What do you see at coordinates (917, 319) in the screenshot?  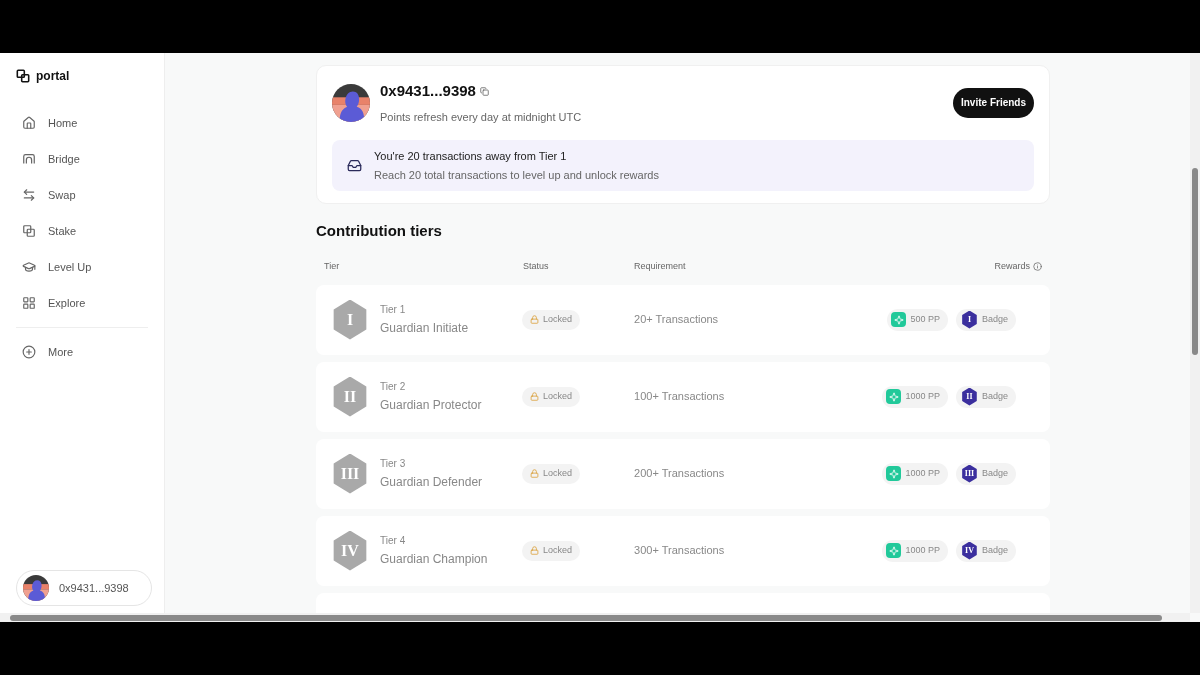 I see `points-reward: 500 PP` at bounding box center [917, 319].